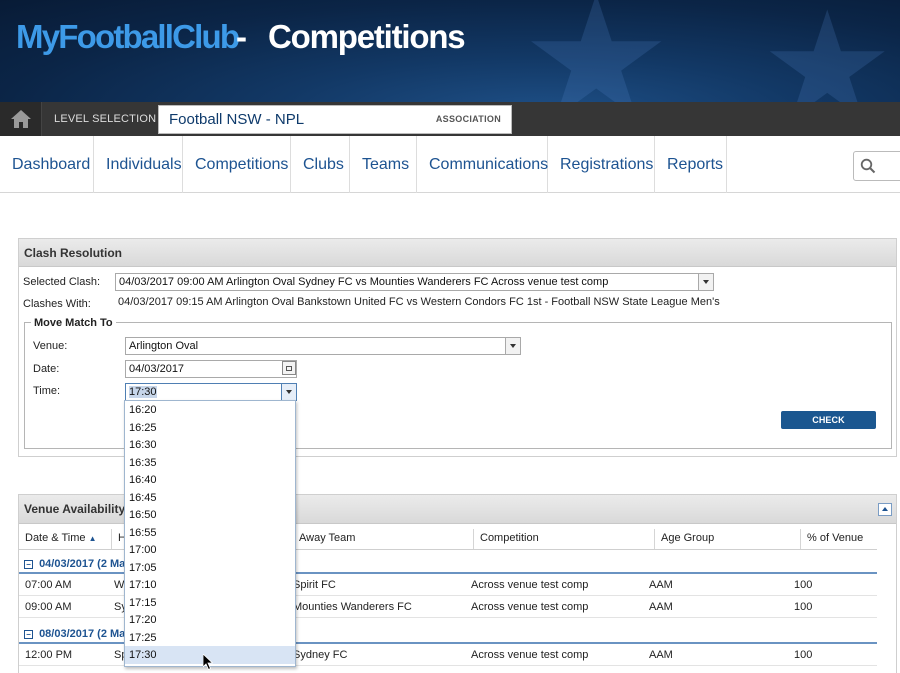 This screenshot has height=673, width=900. I want to click on time-option: 16:35, so click(210, 463).